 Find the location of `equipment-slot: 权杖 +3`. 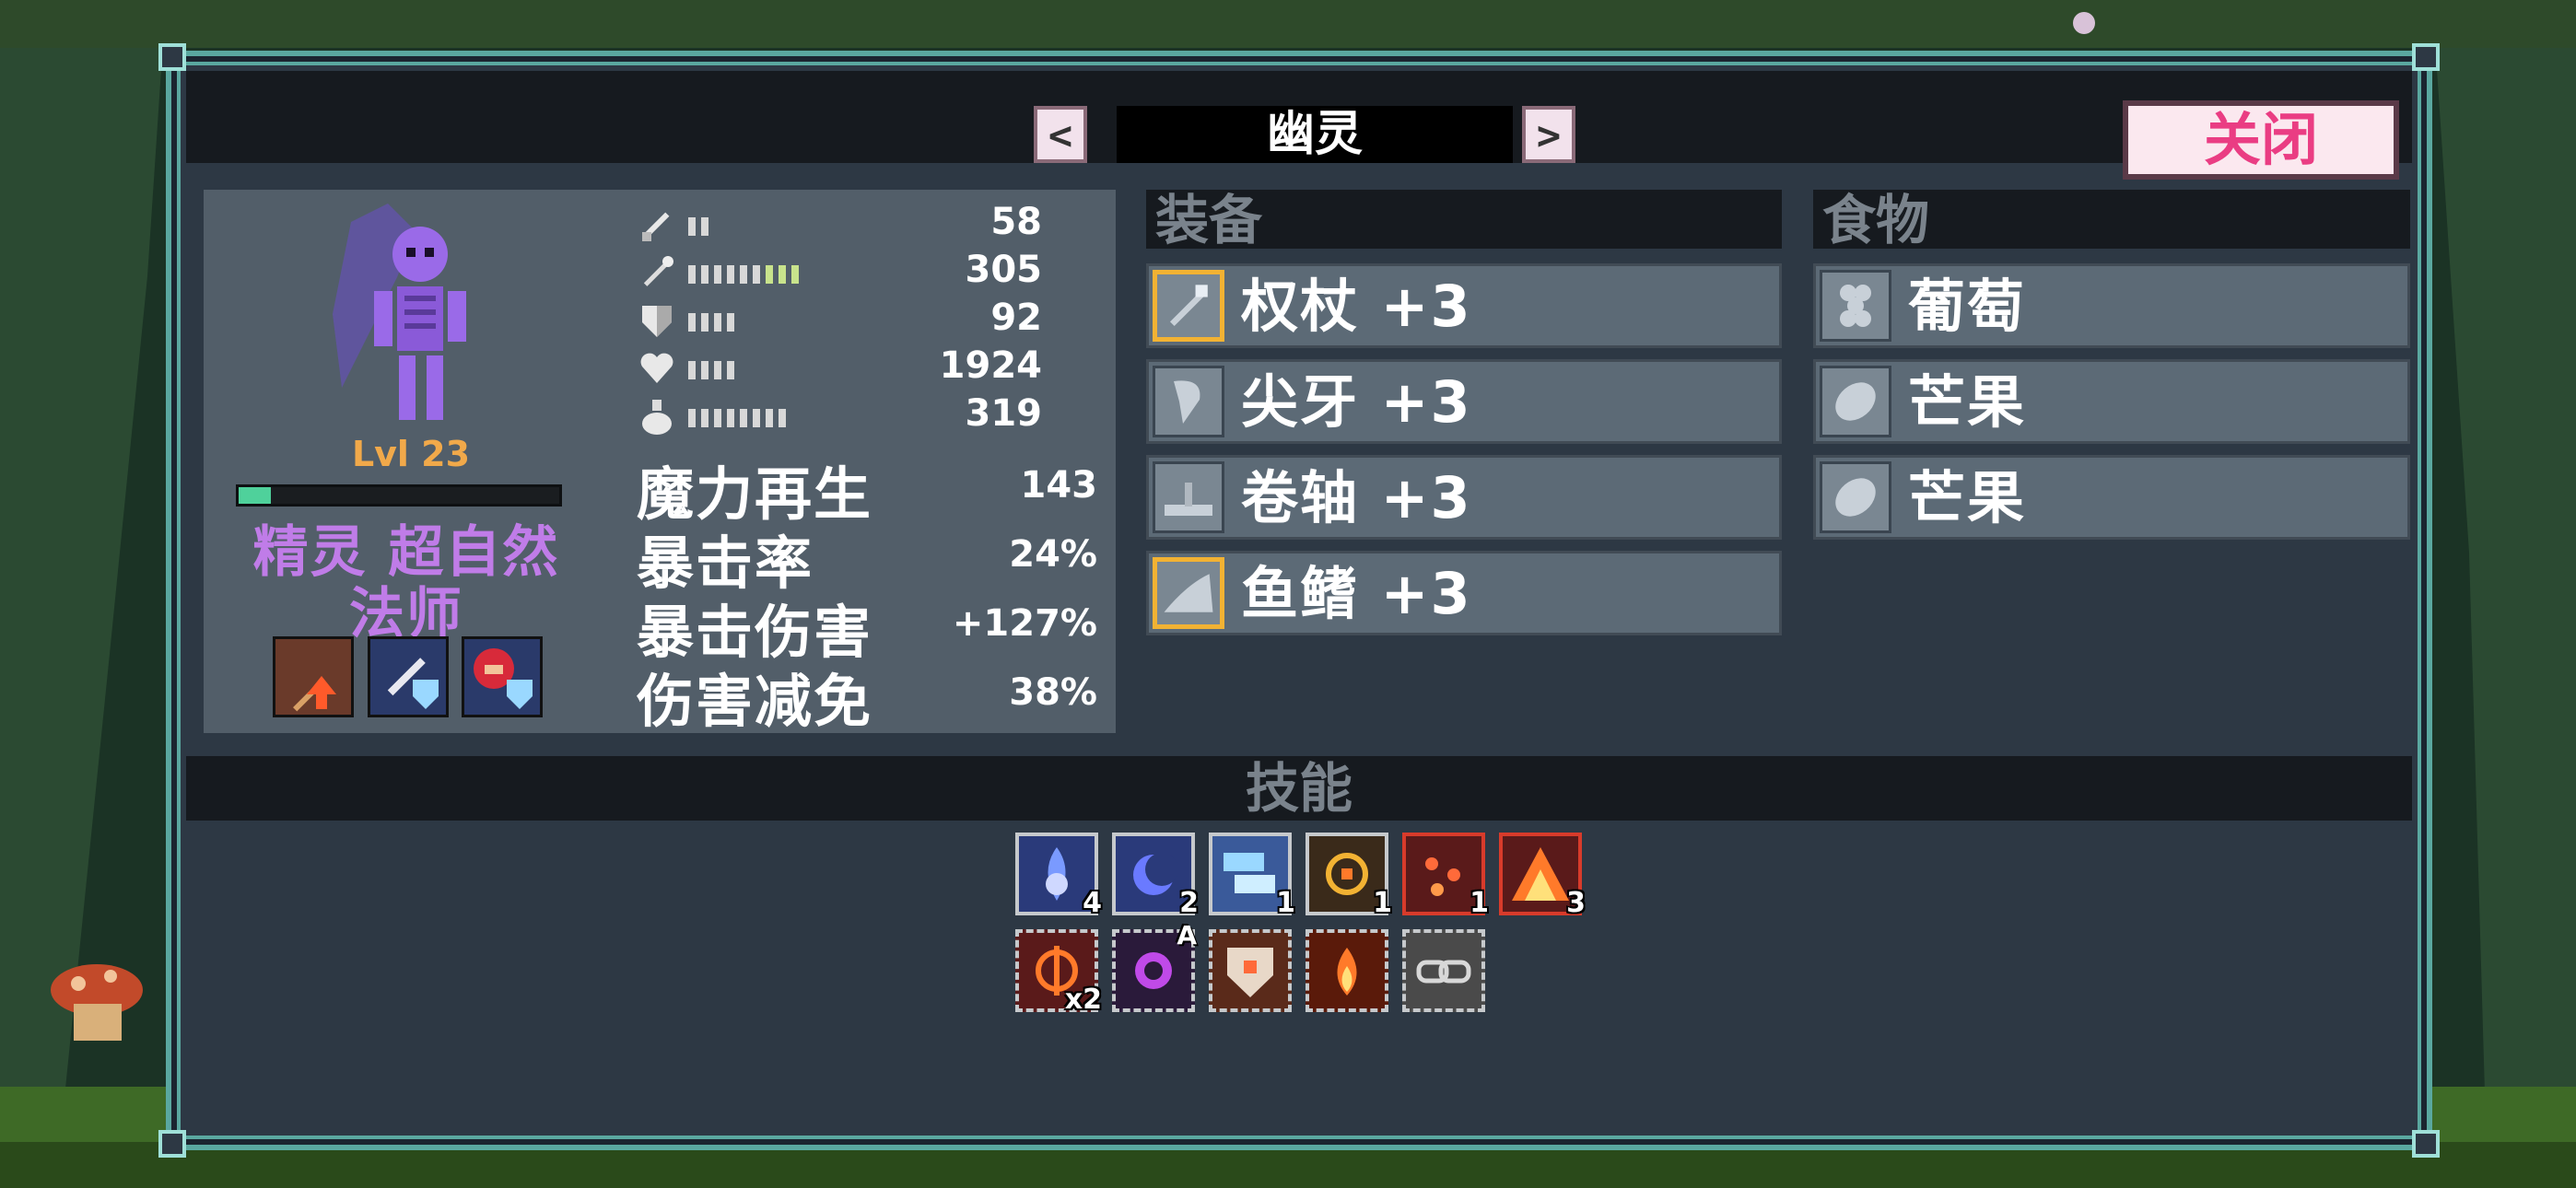

equipment-slot: 权杖 +3 is located at coordinates (1464, 305).